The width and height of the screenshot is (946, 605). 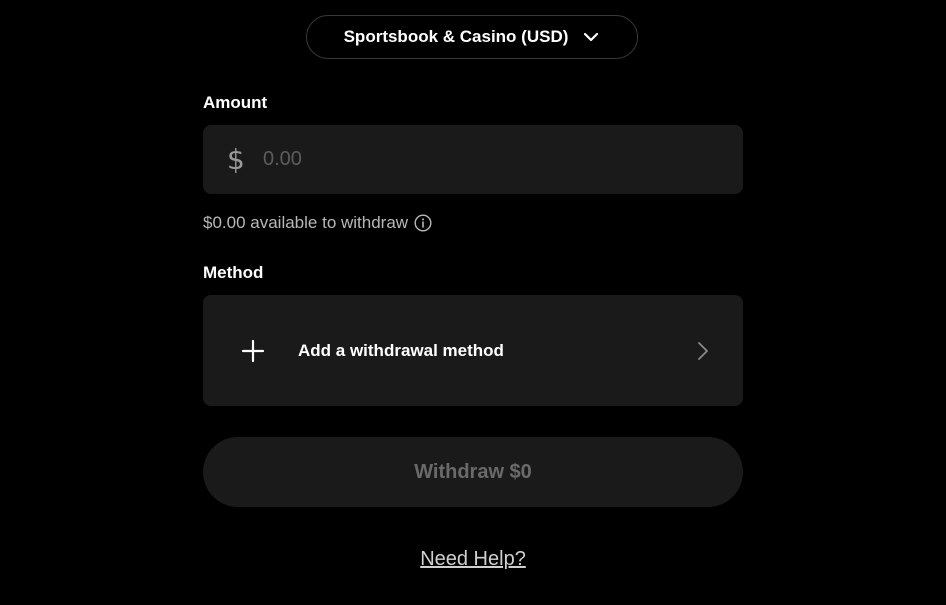 I want to click on dollar-sign-icon: $, so click(x=236, y=159).